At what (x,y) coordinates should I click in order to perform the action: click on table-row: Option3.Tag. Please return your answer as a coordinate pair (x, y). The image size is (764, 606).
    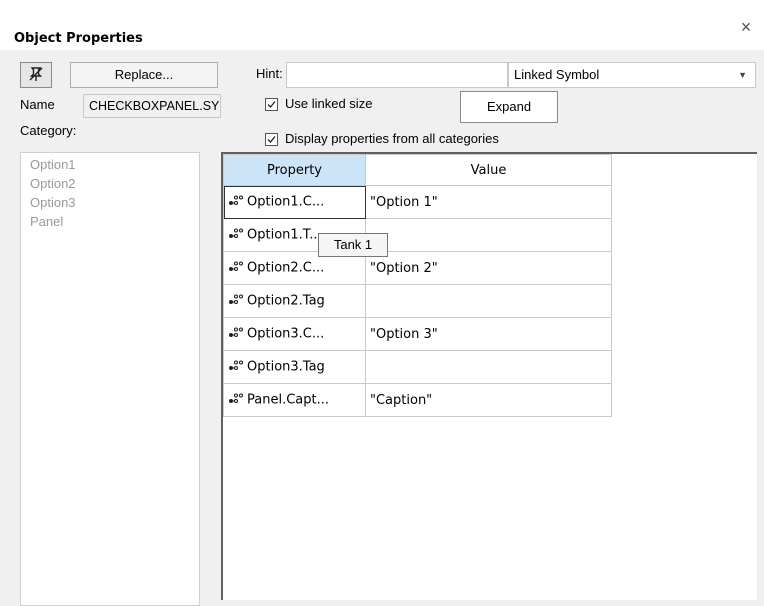
    Looking at the image, I should click on (417, 367).